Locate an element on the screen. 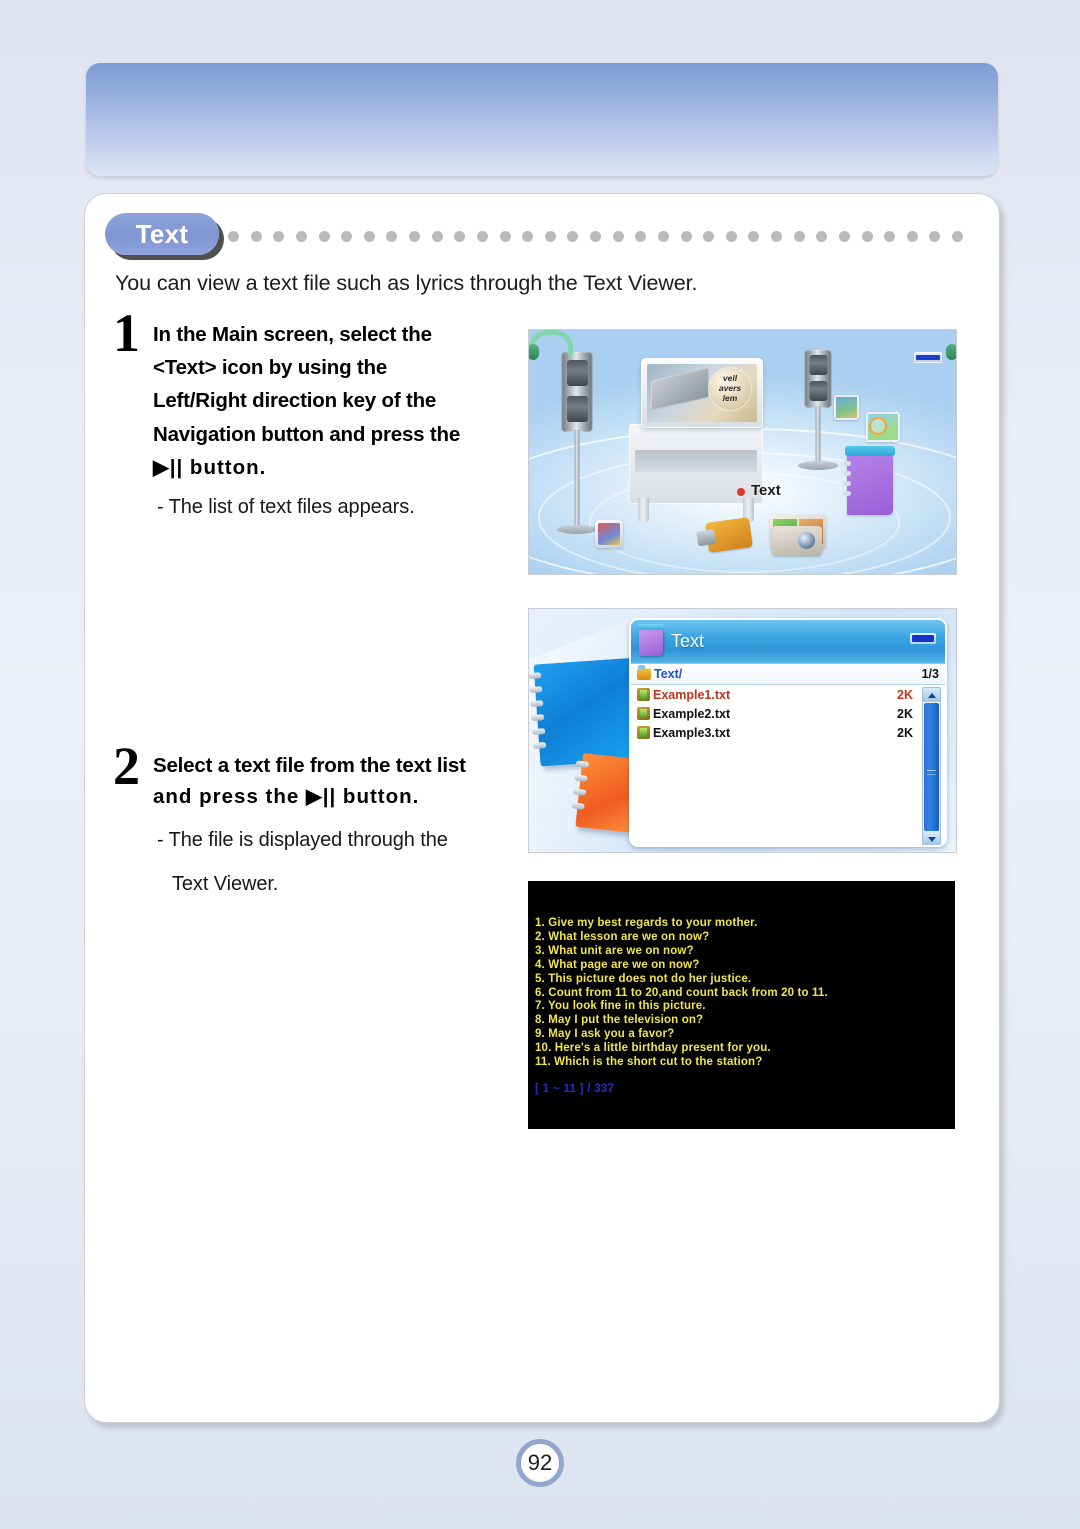  figure-main-screen: vell avers lem Text is located at coordinates (742, 452).